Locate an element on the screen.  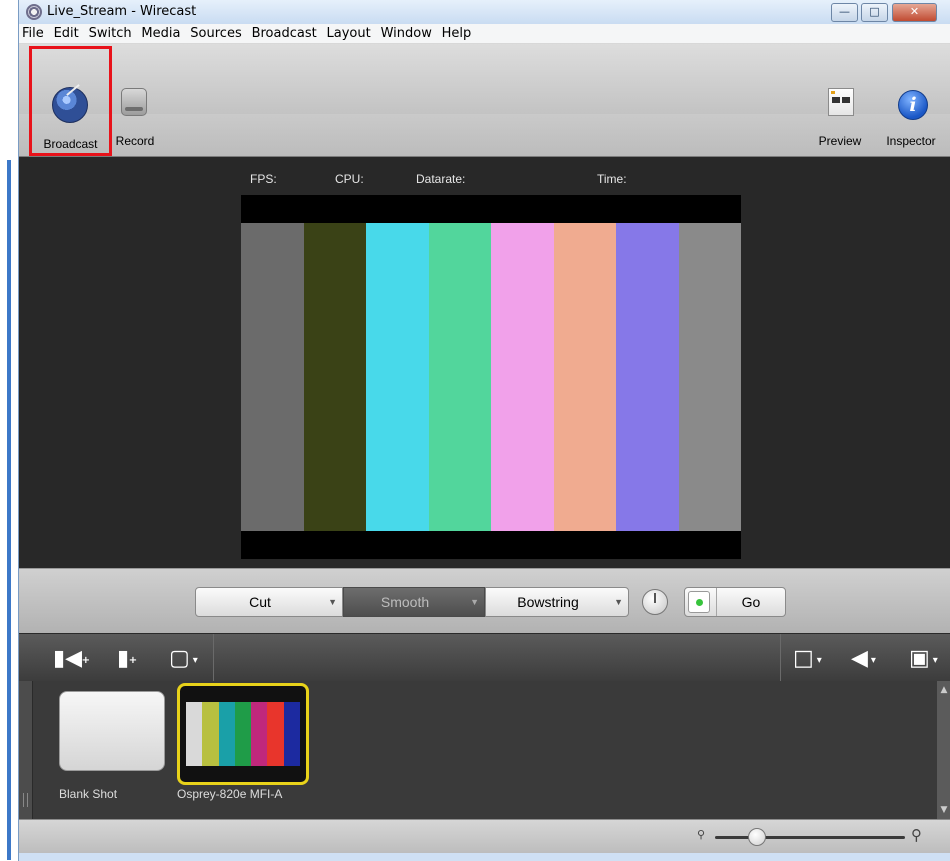
menu-broadcast: Broadcast is located at coordinates (284, 32).